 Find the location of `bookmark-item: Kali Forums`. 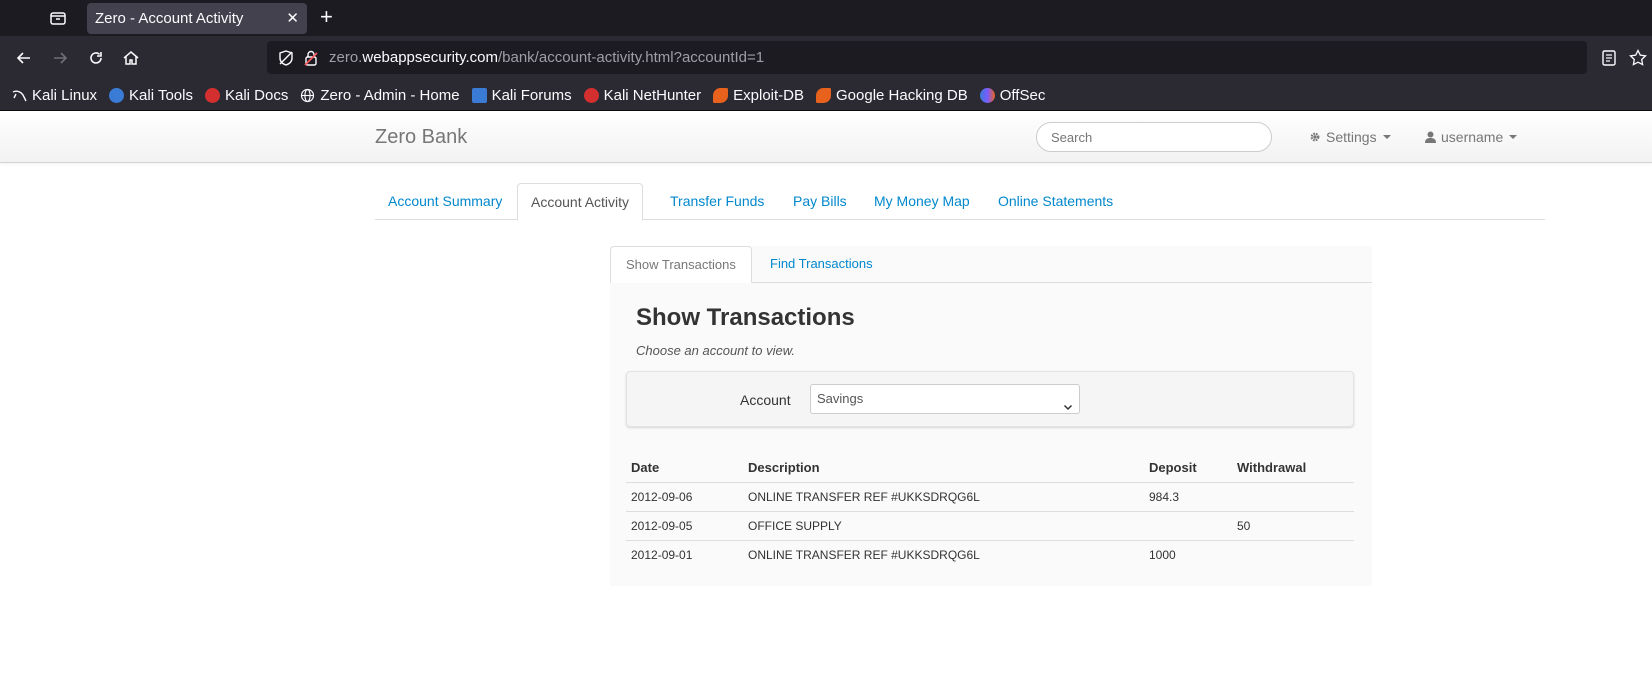

bookmark-item: Kali Forums is located at coordinates (521, 95).